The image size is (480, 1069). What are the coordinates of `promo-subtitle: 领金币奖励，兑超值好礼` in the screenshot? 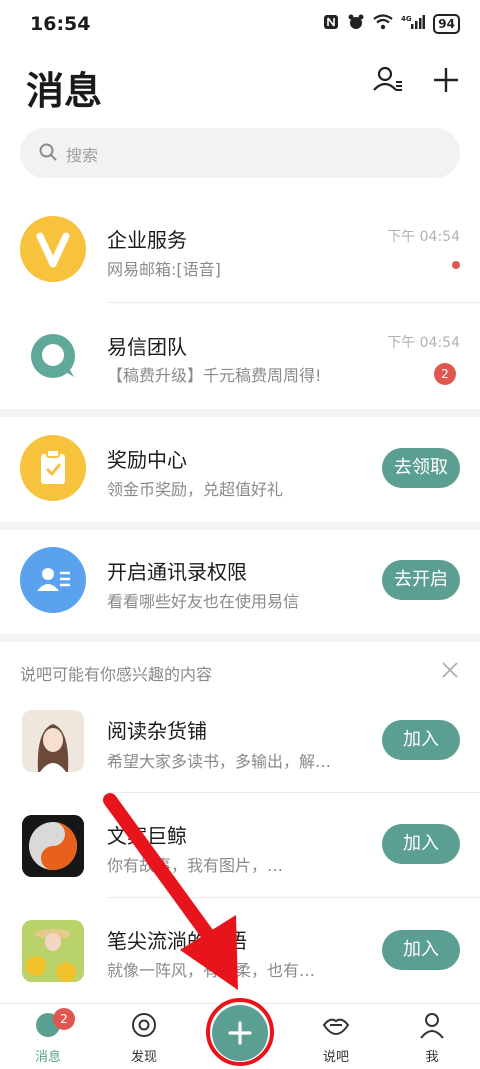 It's located at (195, 489).